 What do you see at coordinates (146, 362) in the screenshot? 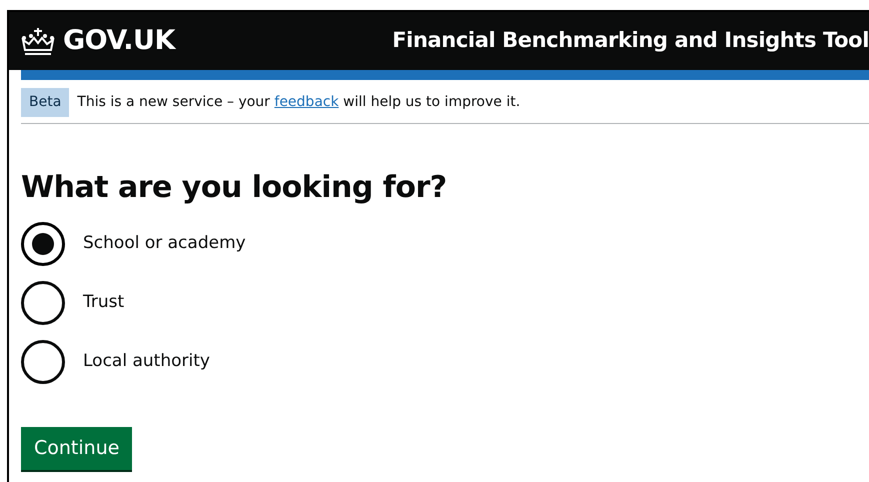
I see `radio-label: Local authority` at bounding box center [146, 362].